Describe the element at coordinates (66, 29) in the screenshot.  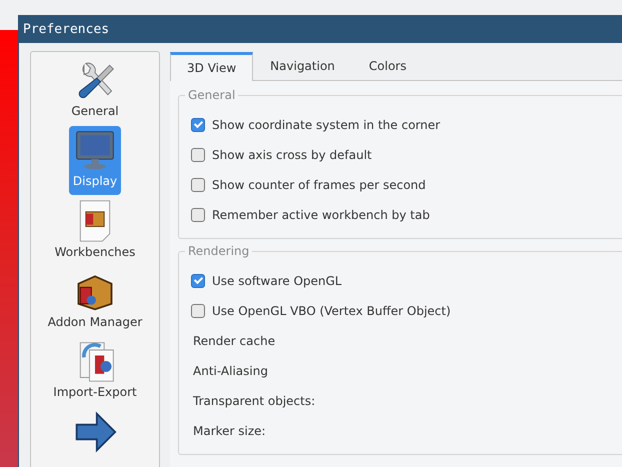
I see `window-title: Preferences` at that location.